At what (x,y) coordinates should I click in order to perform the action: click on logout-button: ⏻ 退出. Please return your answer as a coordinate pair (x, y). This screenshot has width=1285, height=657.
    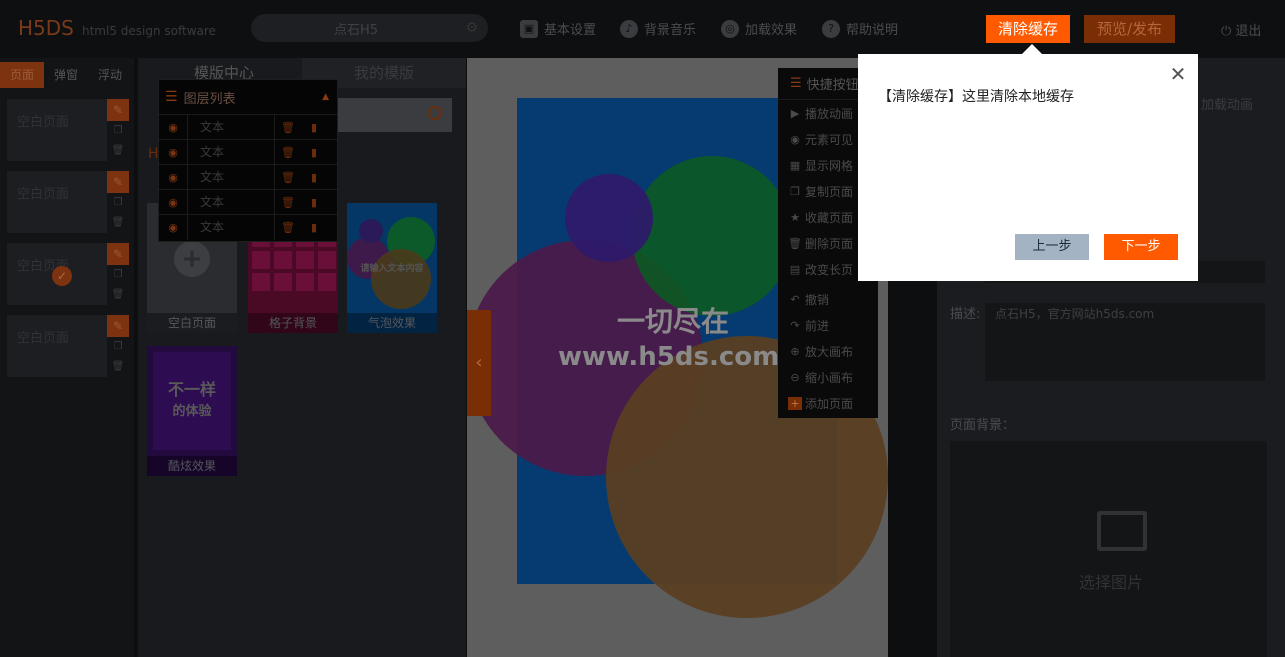
    Looking at the image, I should click on (1241, 29).